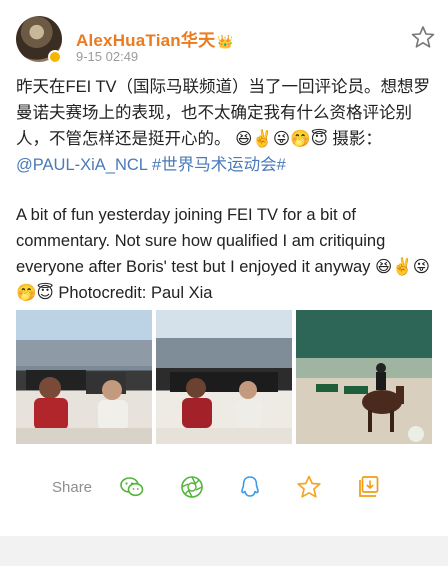 The image size is (448, 566). I want to click on dressage-arena-photo, so click(364, 377).